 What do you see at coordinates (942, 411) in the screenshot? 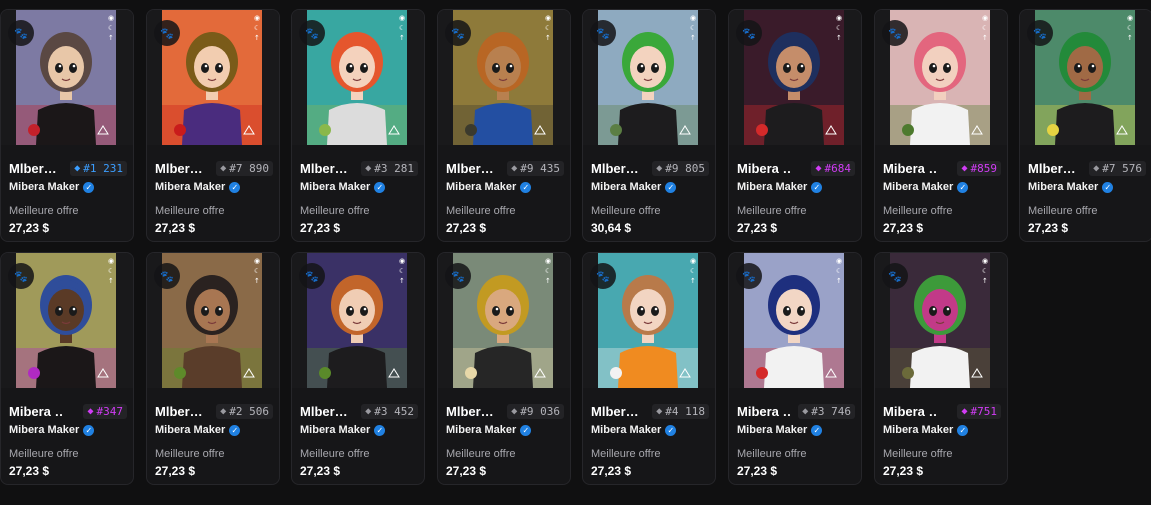
I see `title-row: Mibera … ◆ #751` at bounding box center [942, 411].